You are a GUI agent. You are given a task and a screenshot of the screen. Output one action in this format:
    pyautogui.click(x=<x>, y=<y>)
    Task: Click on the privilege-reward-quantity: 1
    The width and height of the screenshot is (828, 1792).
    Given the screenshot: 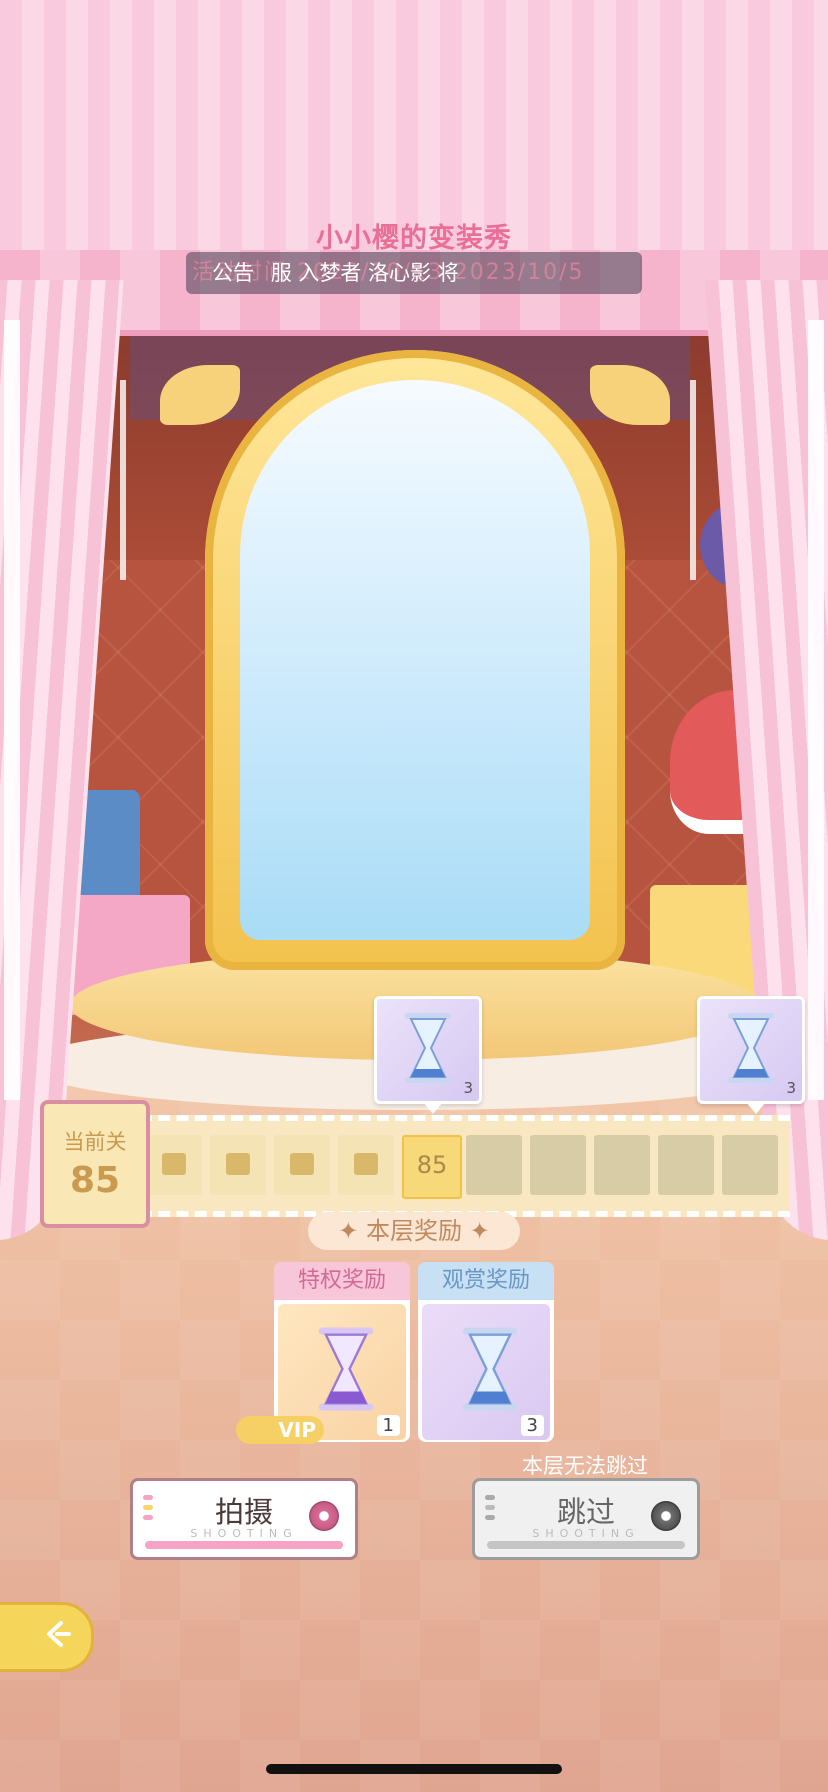 What is the action you would take?
    pyautogui.click(x=388, y=1425)
    